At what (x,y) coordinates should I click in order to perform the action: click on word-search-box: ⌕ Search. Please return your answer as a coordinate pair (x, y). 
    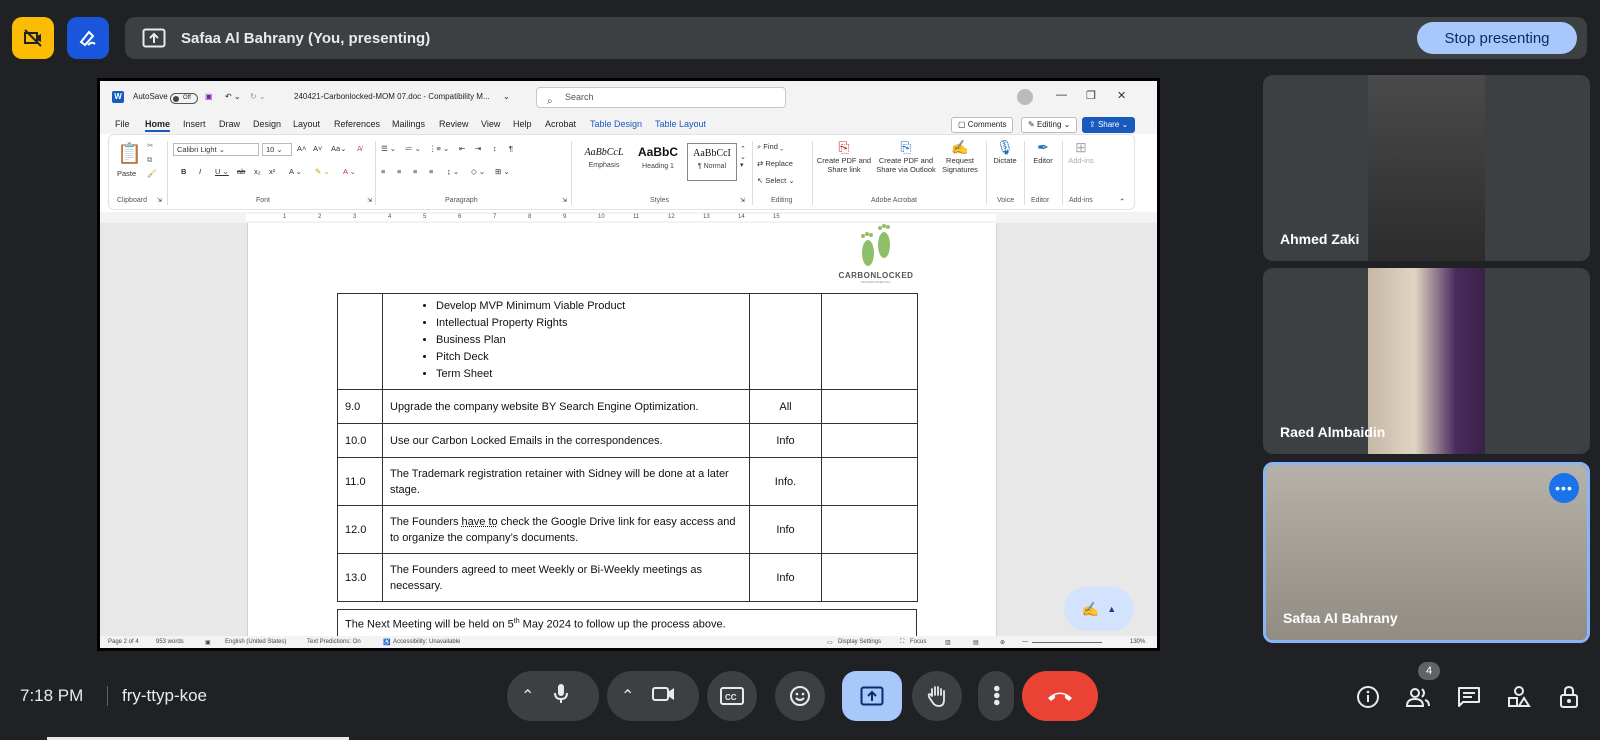
    Looking at the image, I should click on (661, 97).